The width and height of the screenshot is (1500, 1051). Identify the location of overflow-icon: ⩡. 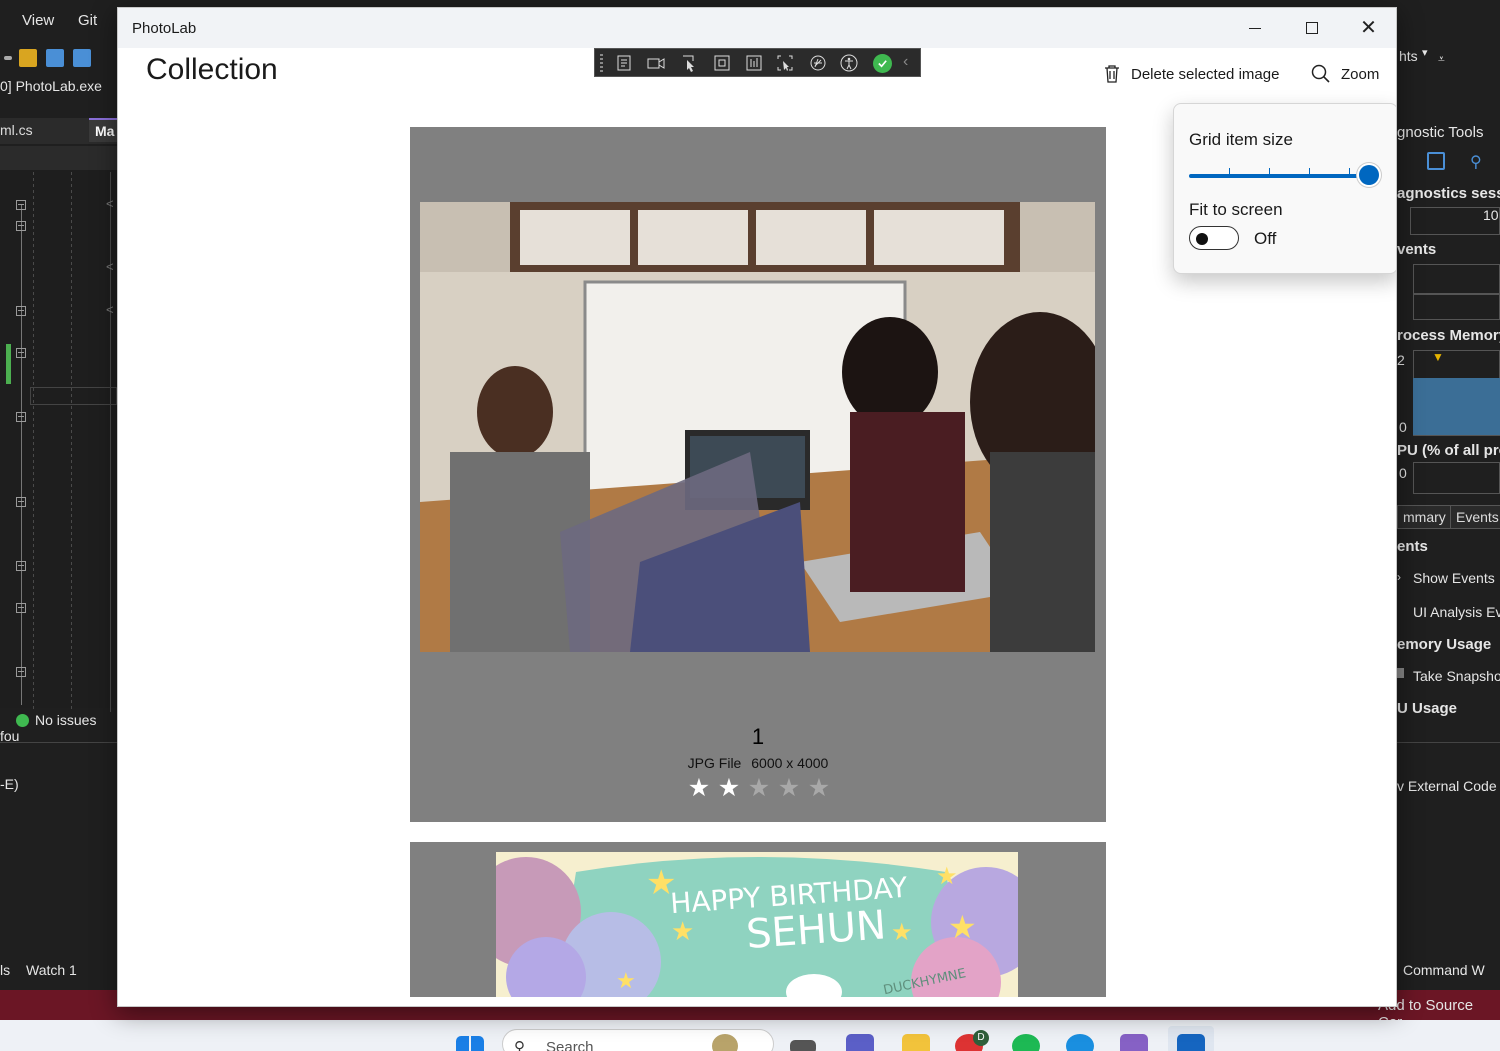
(1441, 59).